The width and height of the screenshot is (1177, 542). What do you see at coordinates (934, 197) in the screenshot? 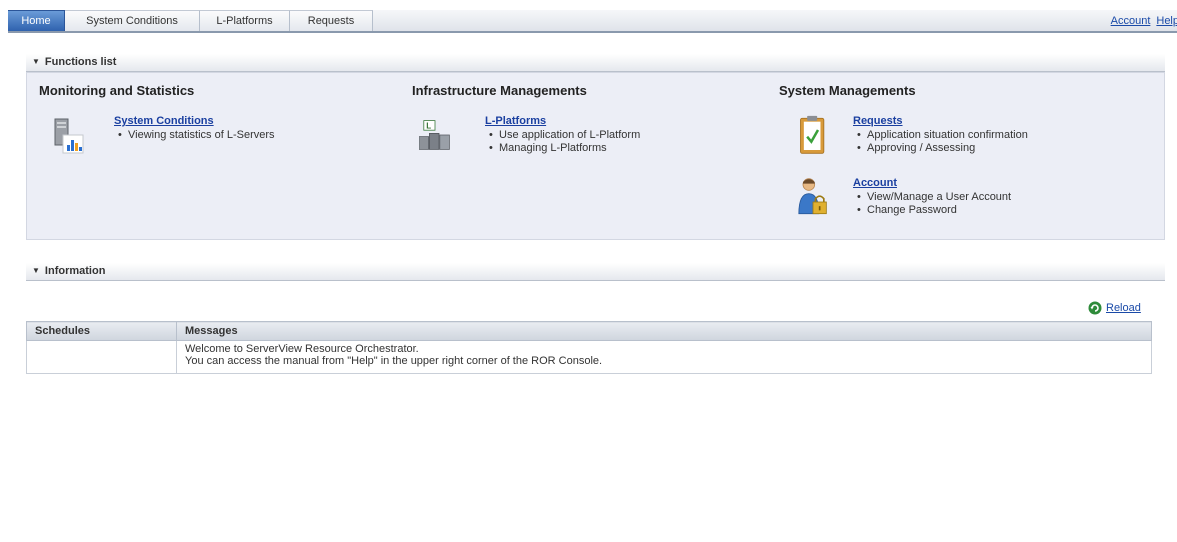
I see `list-item: View/Manage a User Account` at bounding box center [934, 197].